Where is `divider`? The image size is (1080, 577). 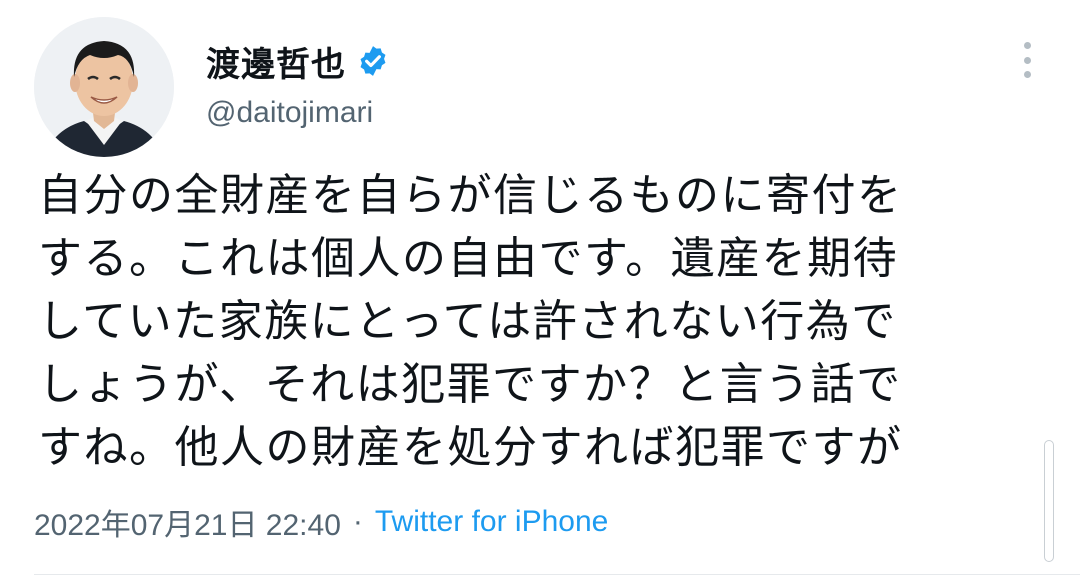
divider is located at coordinates (557, 574).